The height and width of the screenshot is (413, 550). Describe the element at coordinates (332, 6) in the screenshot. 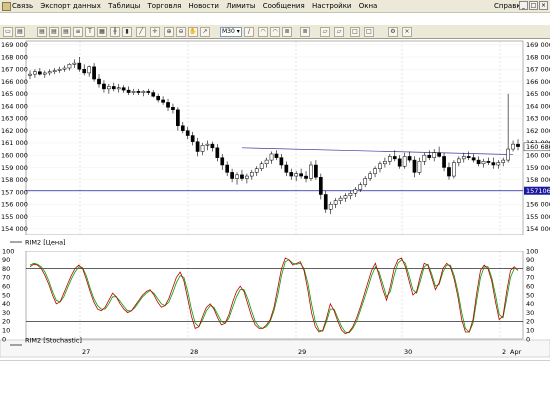

I see `menu-item-settings: Настройки` at that location.